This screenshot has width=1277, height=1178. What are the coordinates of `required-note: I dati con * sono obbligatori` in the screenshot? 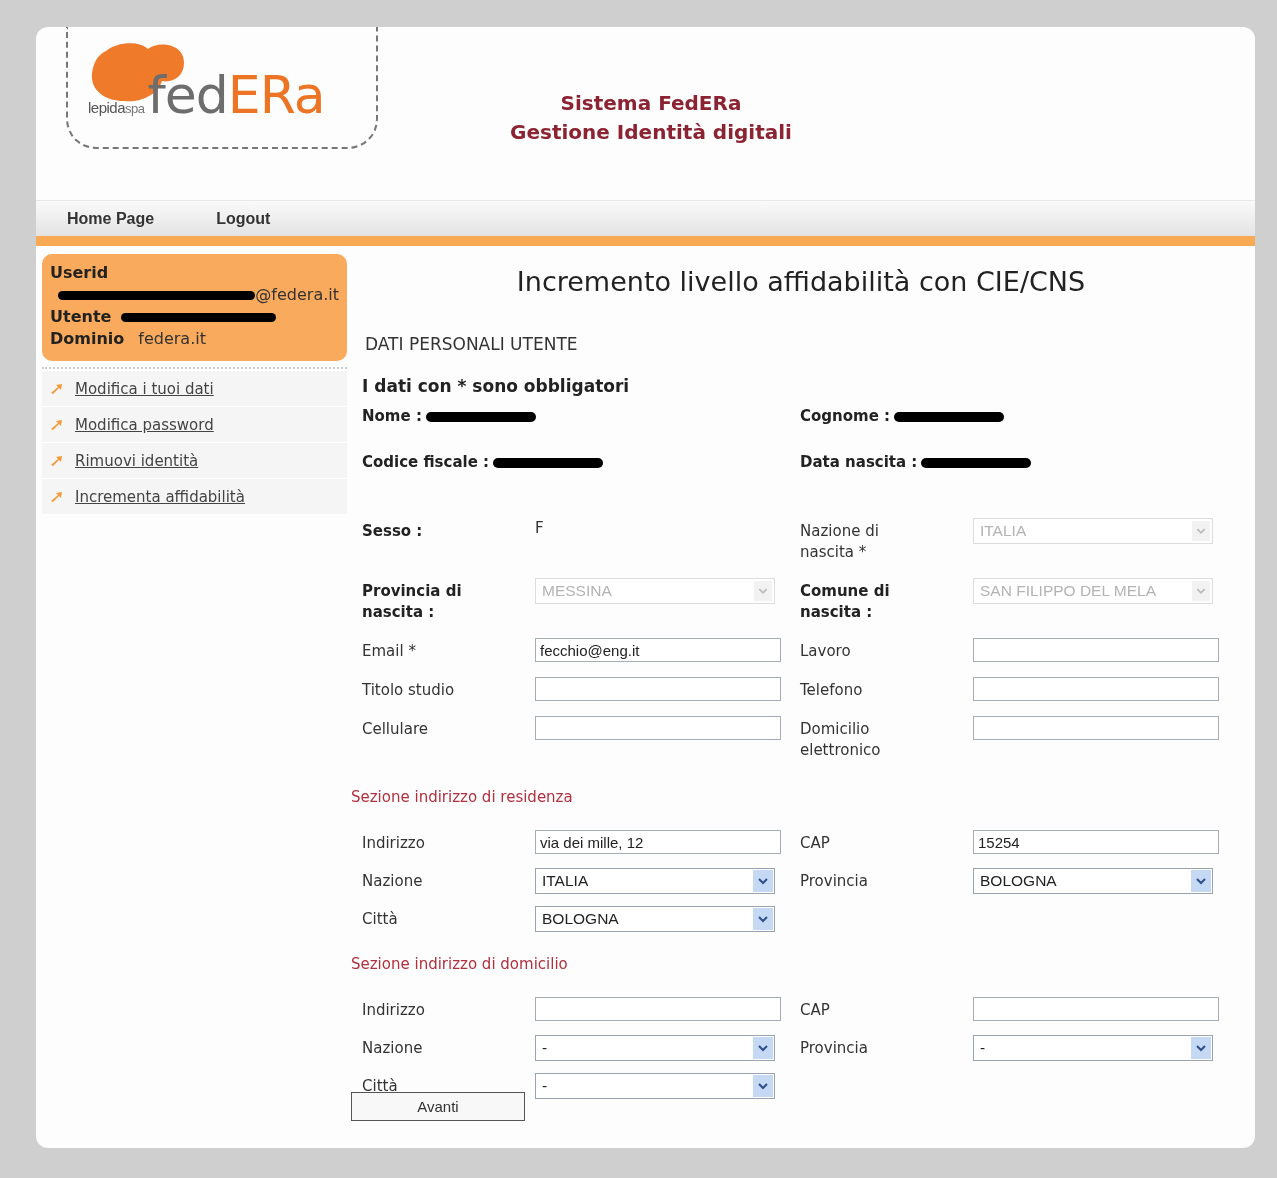 It's located at (496, 386).